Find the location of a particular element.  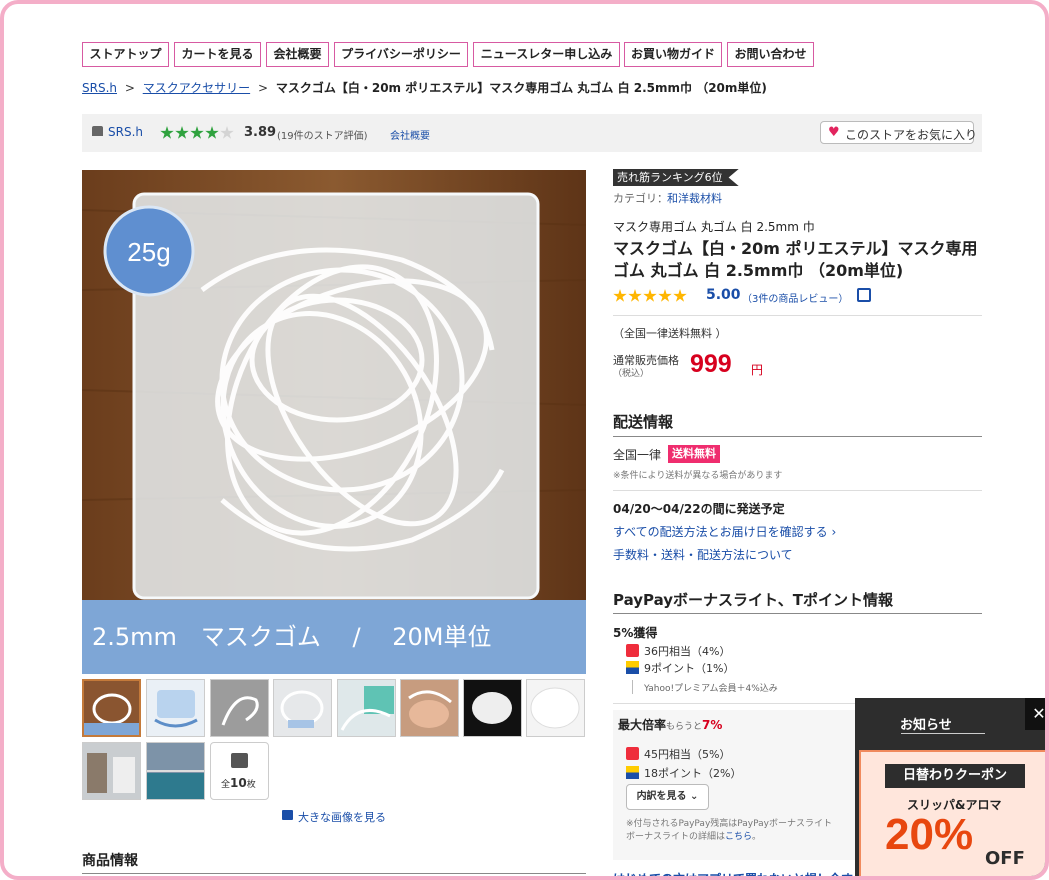

category-label: カテゴリ： is located at coordinates (640, 198).